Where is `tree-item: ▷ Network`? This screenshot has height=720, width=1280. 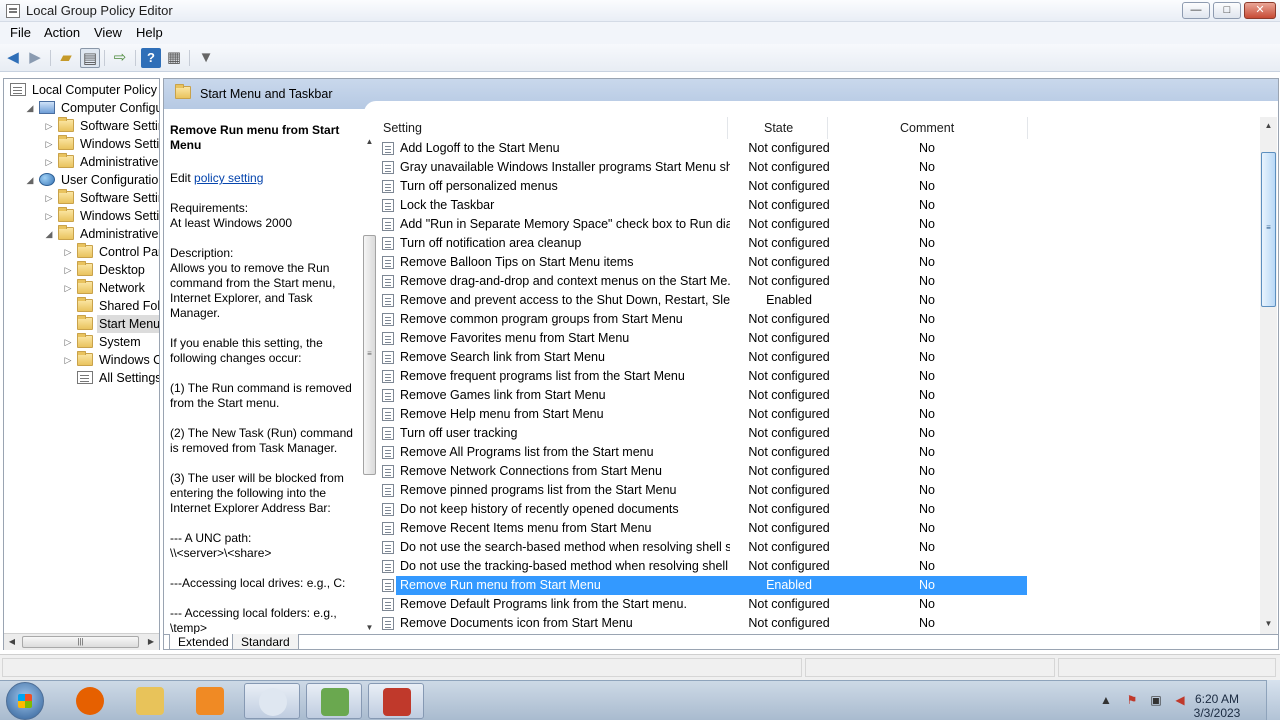
tree-item: ▷ Network is located at coordinates (81, 288).